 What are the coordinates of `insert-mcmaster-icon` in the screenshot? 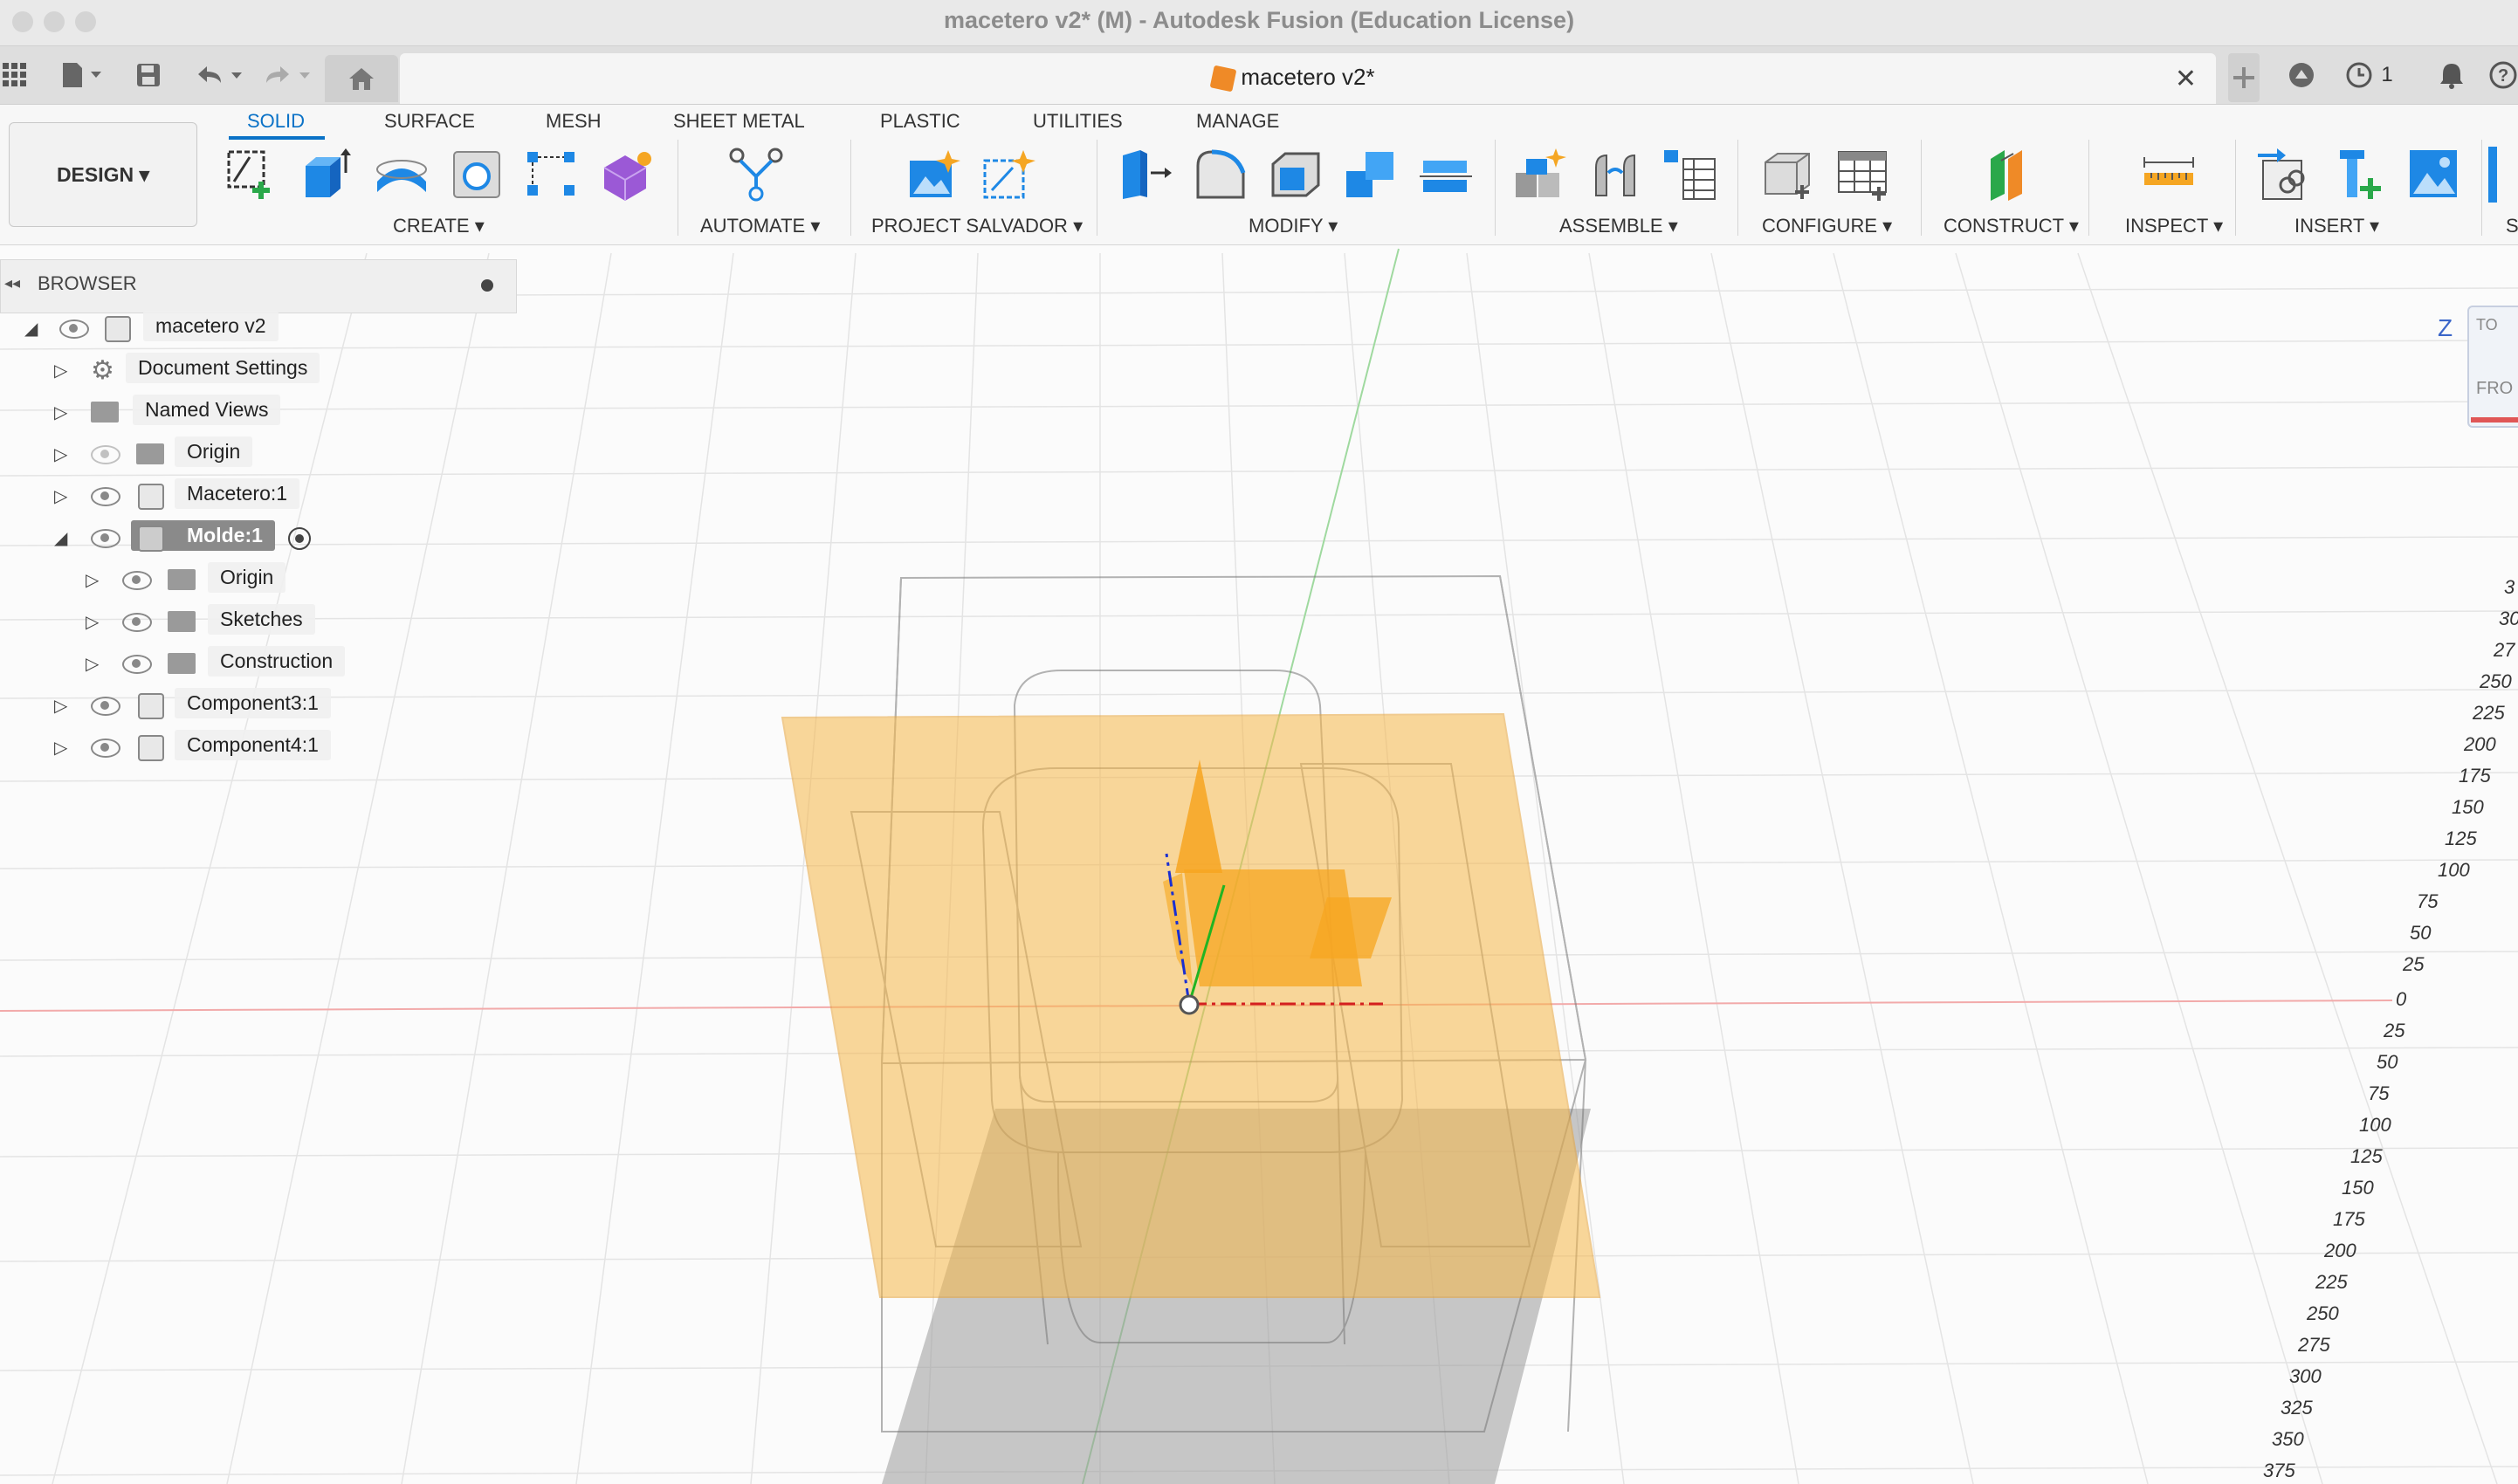 It's located at (2359, 175).